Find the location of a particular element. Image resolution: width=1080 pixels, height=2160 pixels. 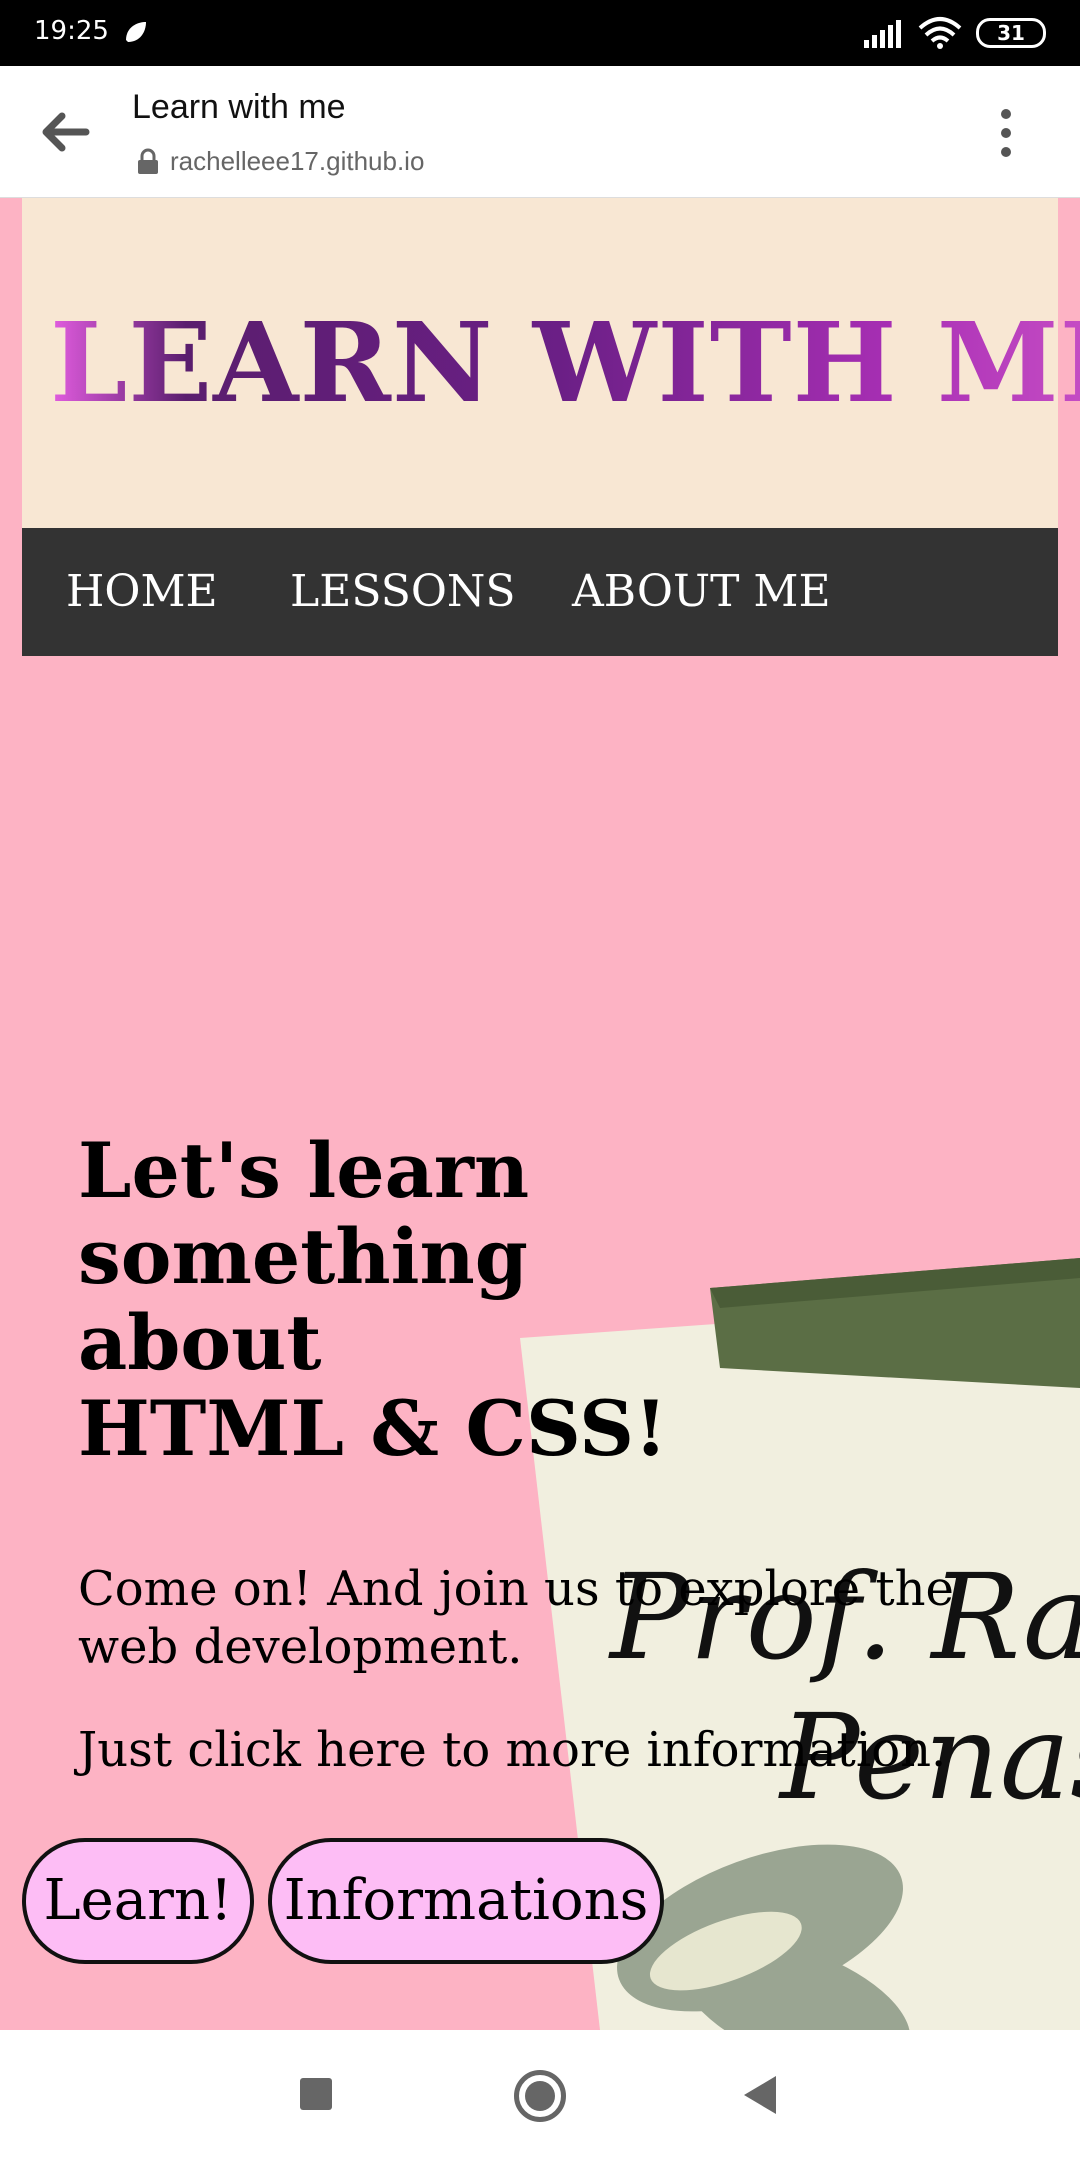

page-title: Learn with me is located at coordinates (239, 107).